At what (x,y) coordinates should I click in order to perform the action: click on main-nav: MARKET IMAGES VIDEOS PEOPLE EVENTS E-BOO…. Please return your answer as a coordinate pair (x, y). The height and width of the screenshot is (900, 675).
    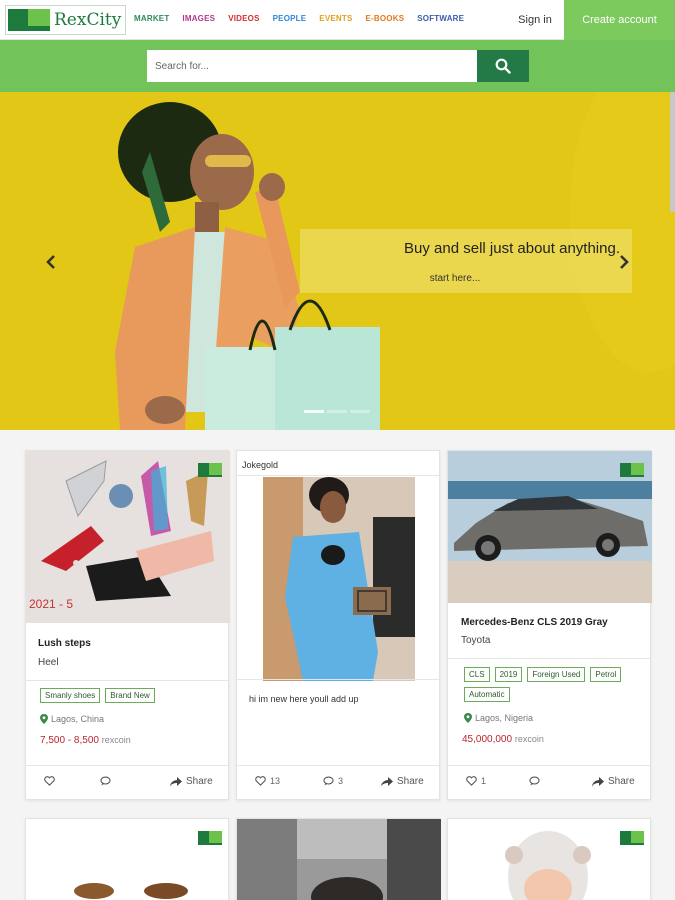
    Looking at the image, I should click on (305, 18).